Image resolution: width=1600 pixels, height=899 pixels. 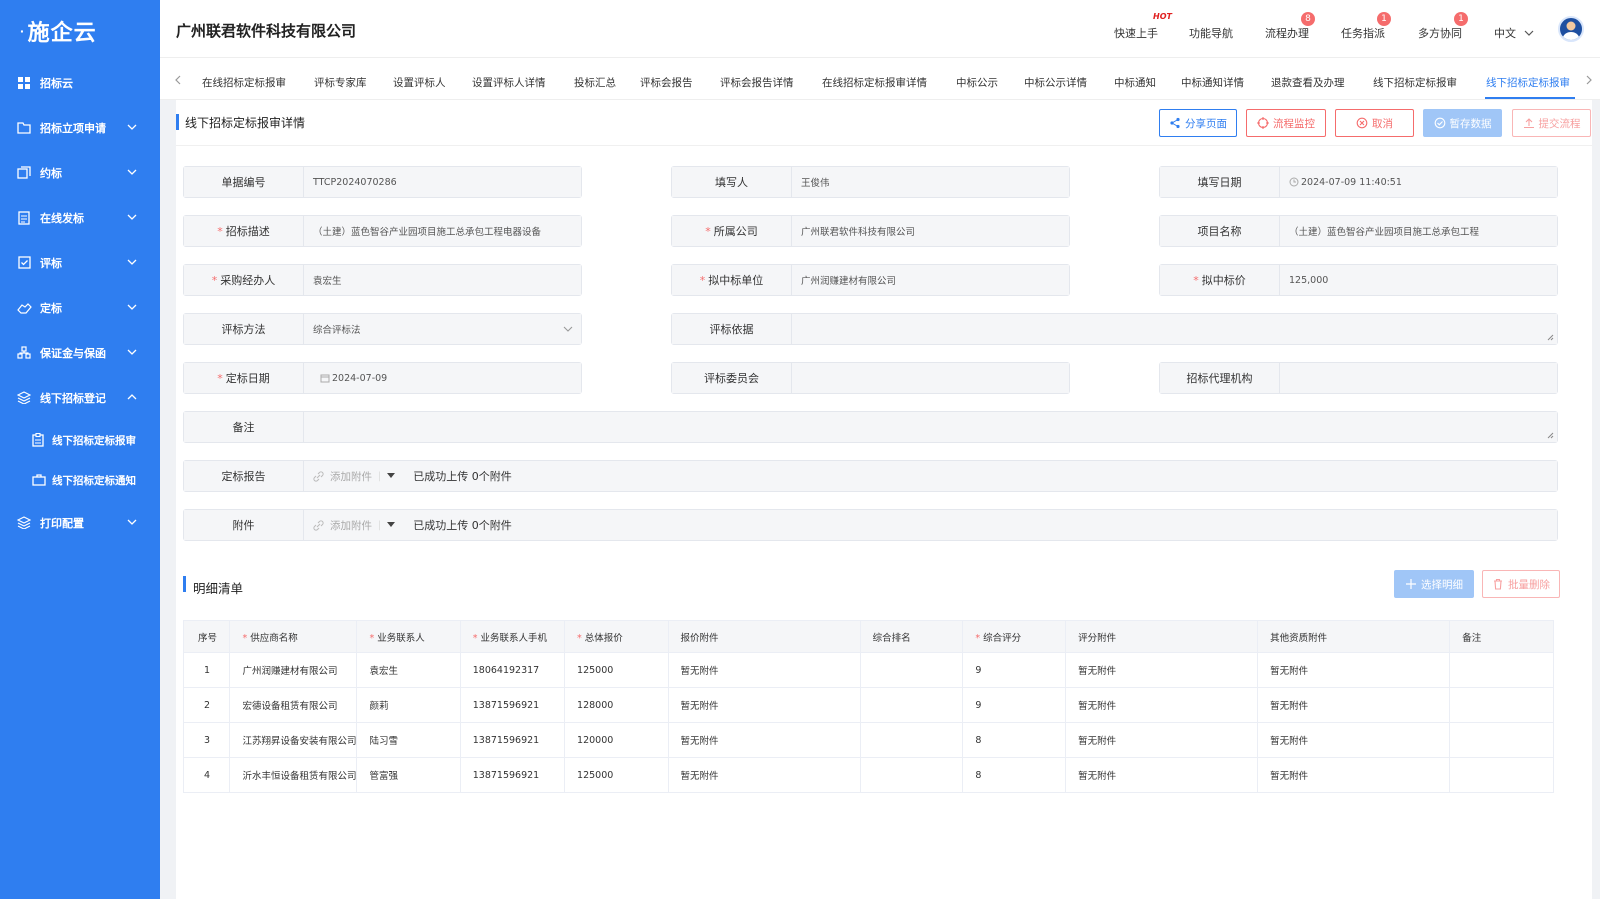 What do you see at coordinates (442, 329) in the screenshot?
I see `method-select: 综合评标法` at bounding box center [442, 329].